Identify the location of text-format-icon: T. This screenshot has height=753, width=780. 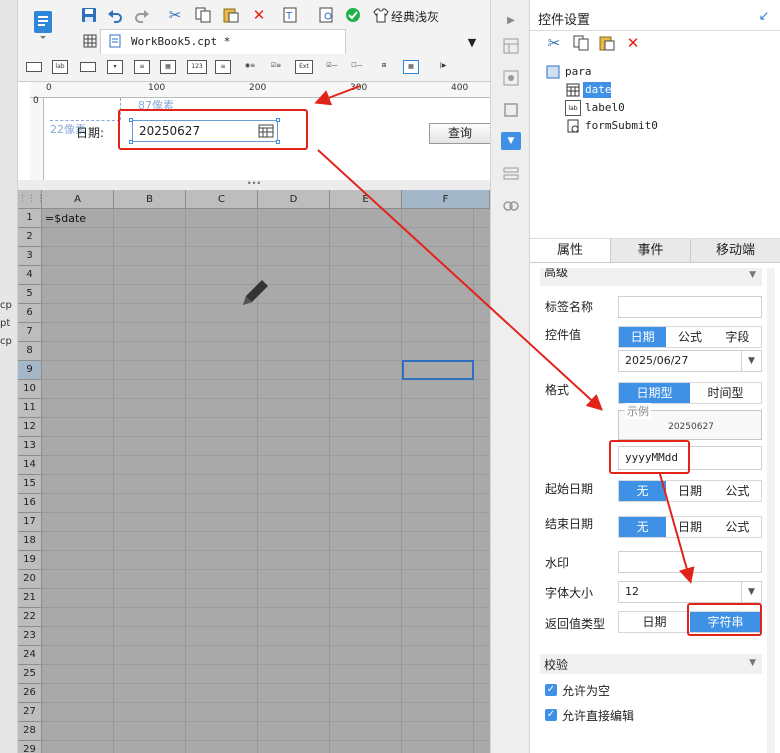
(291, 15).